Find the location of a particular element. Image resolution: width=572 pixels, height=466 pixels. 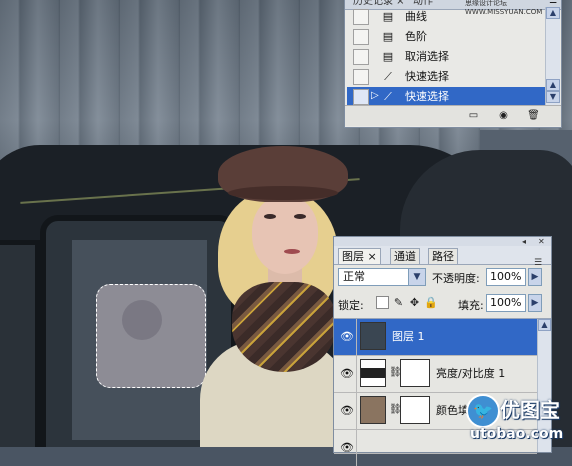

new-document-icon: ▭ is located at coordinates (473, 116).